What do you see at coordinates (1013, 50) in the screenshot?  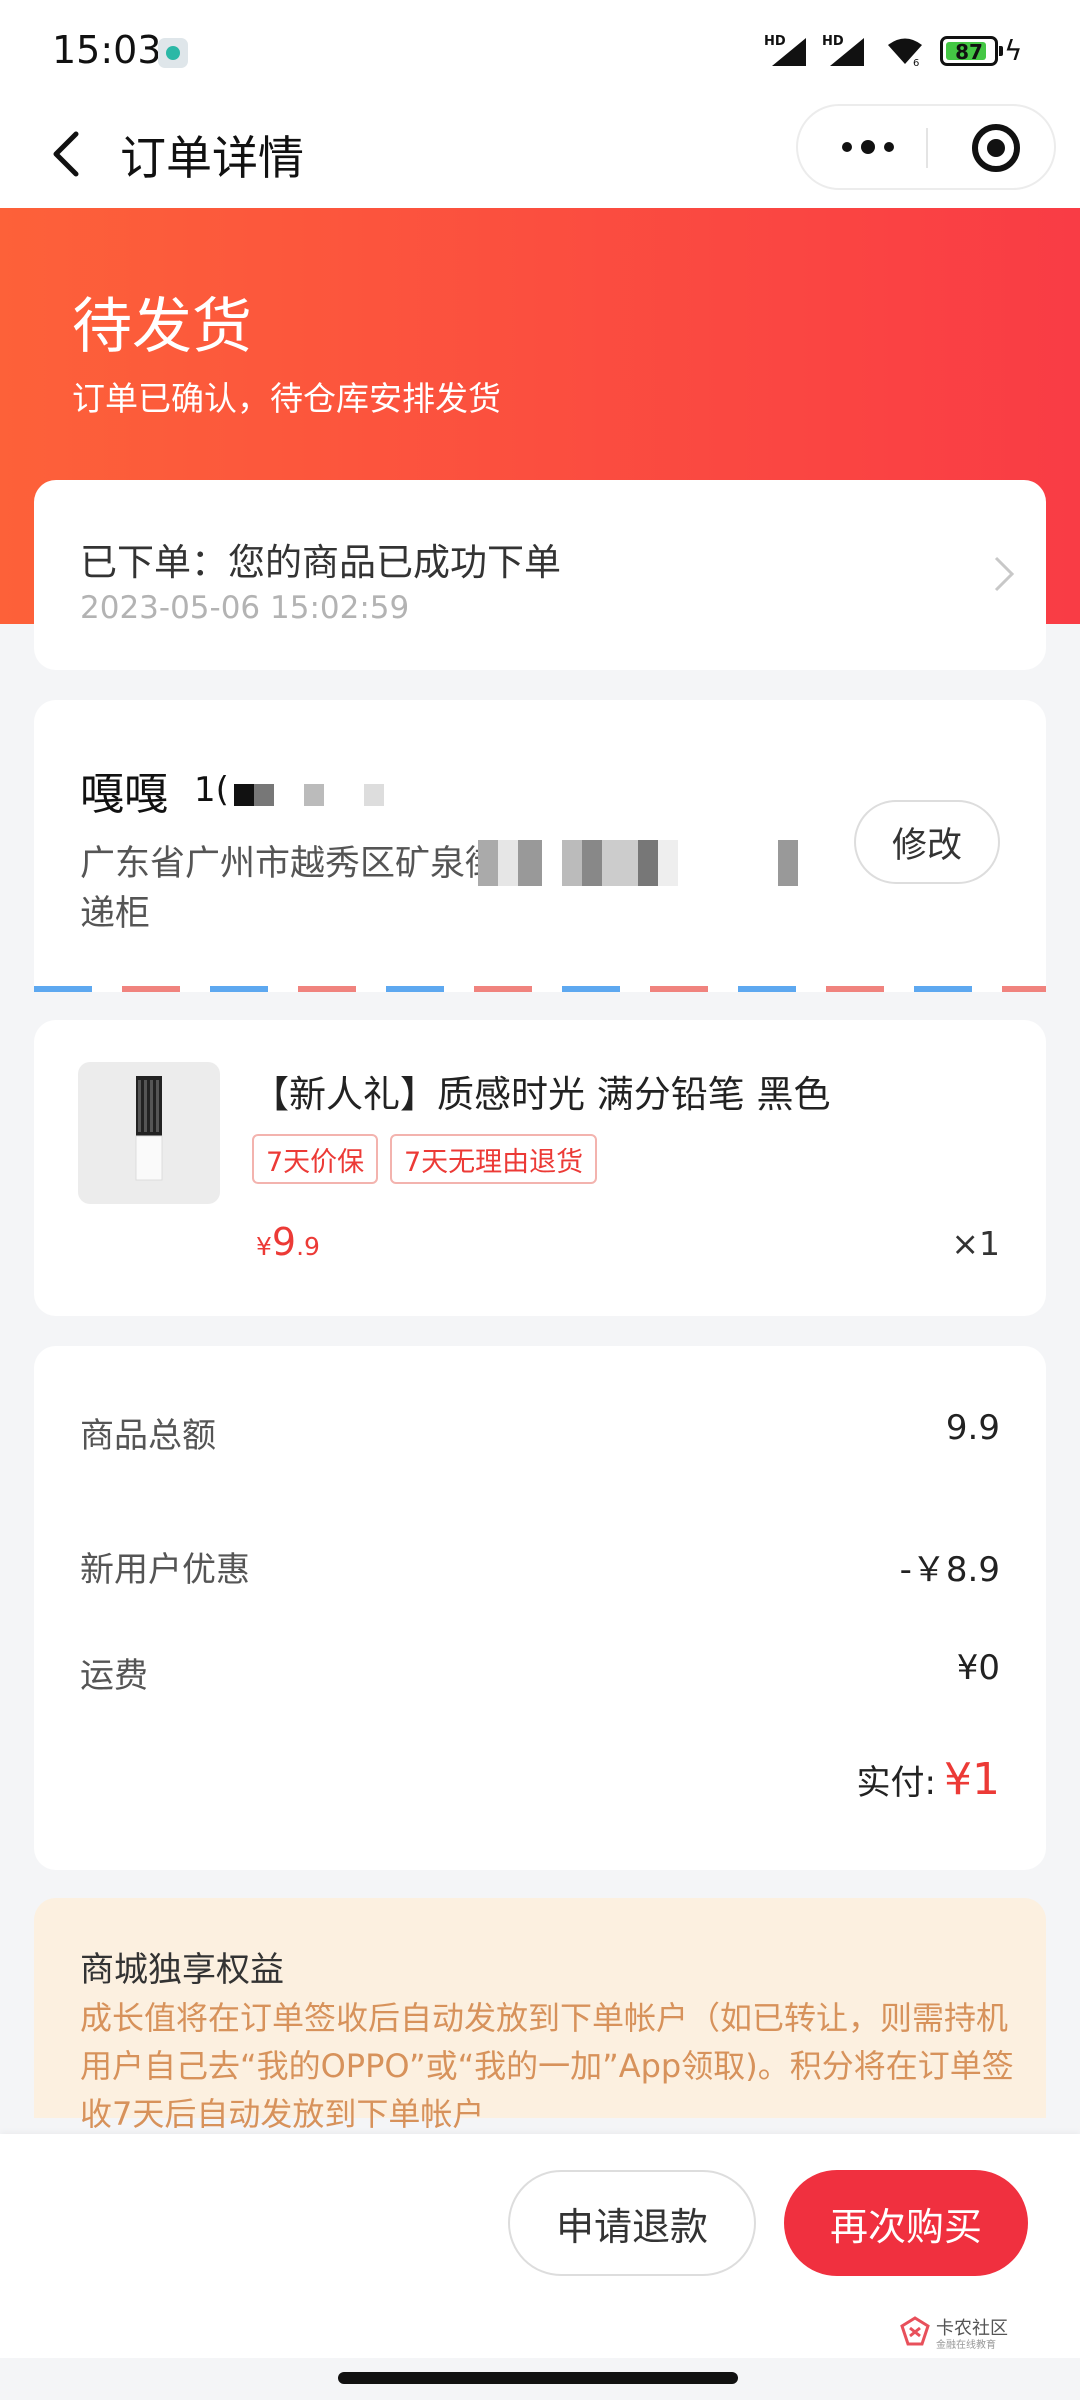 I see `charging-icon: ϟ` at bounding box center [1013, 50].